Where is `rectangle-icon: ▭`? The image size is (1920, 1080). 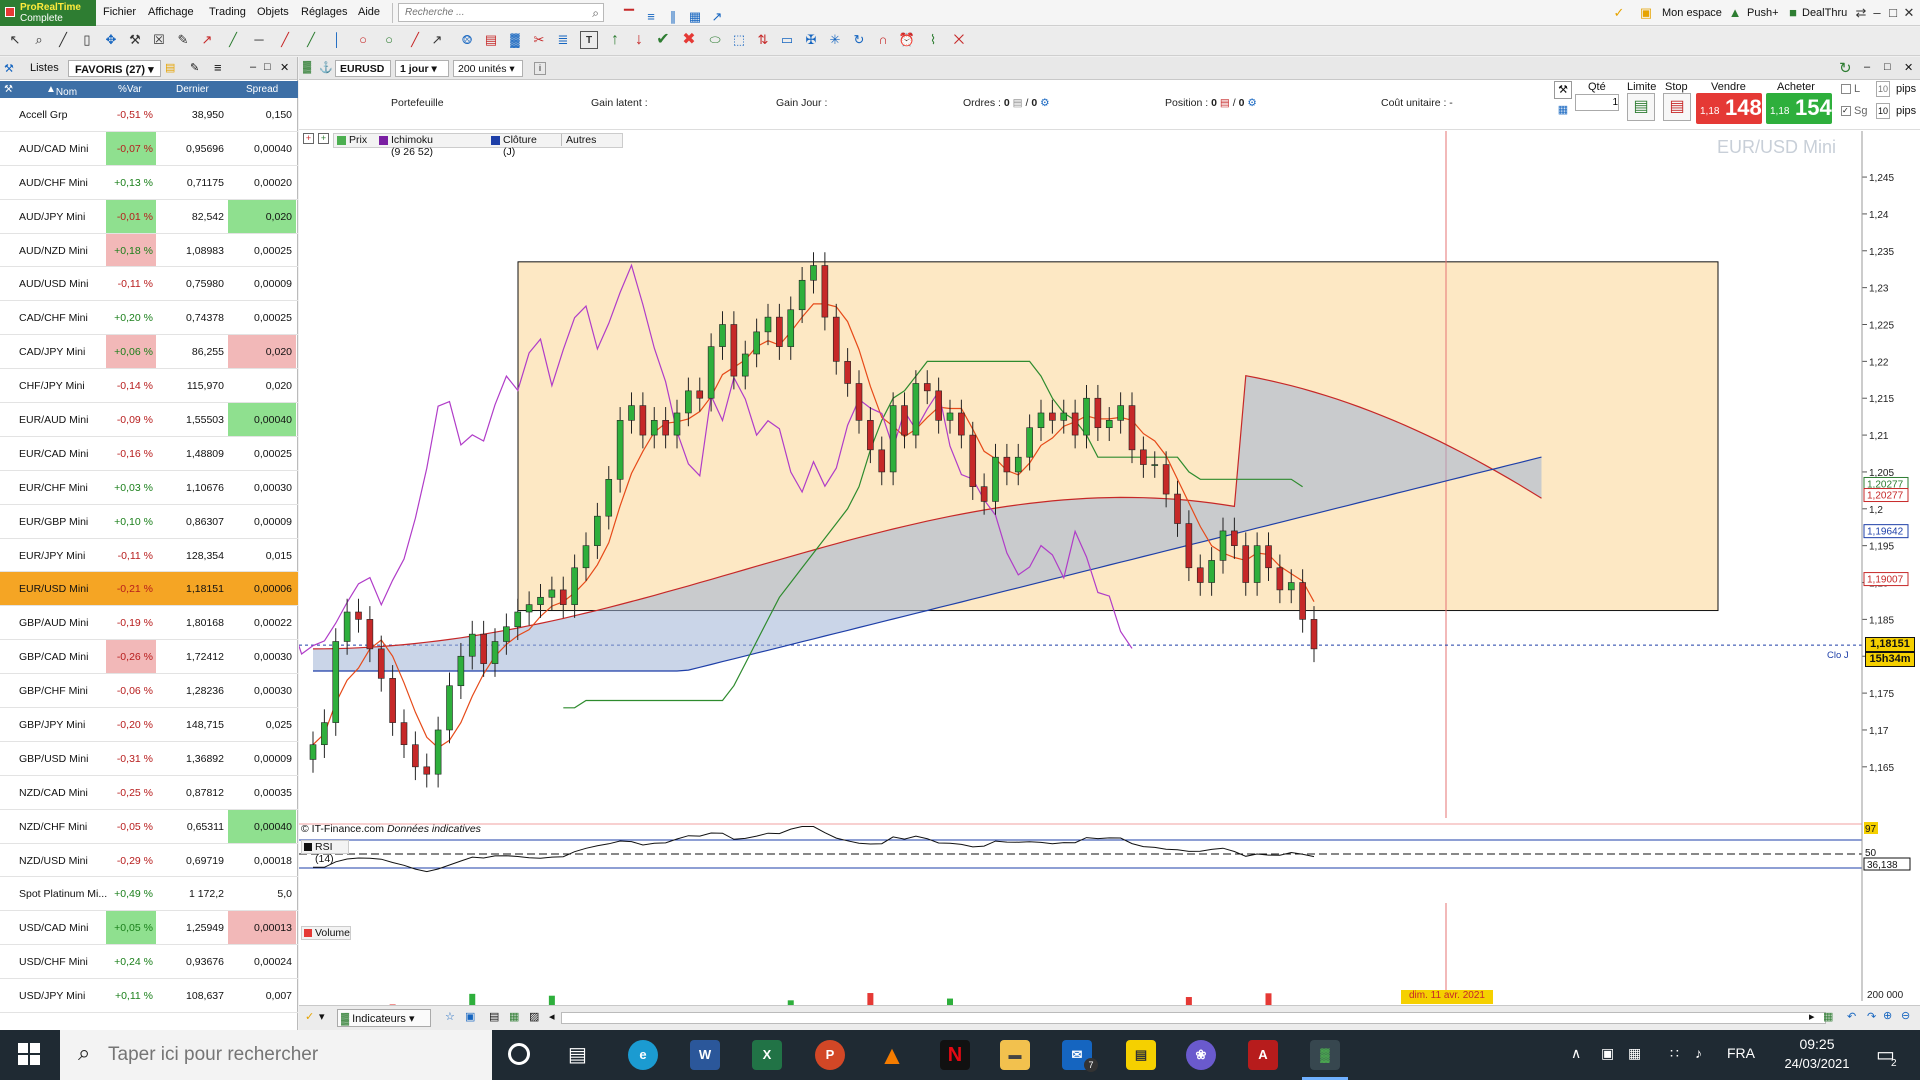 rectangle-icon: ▭ is located at coordinates (787, 40).